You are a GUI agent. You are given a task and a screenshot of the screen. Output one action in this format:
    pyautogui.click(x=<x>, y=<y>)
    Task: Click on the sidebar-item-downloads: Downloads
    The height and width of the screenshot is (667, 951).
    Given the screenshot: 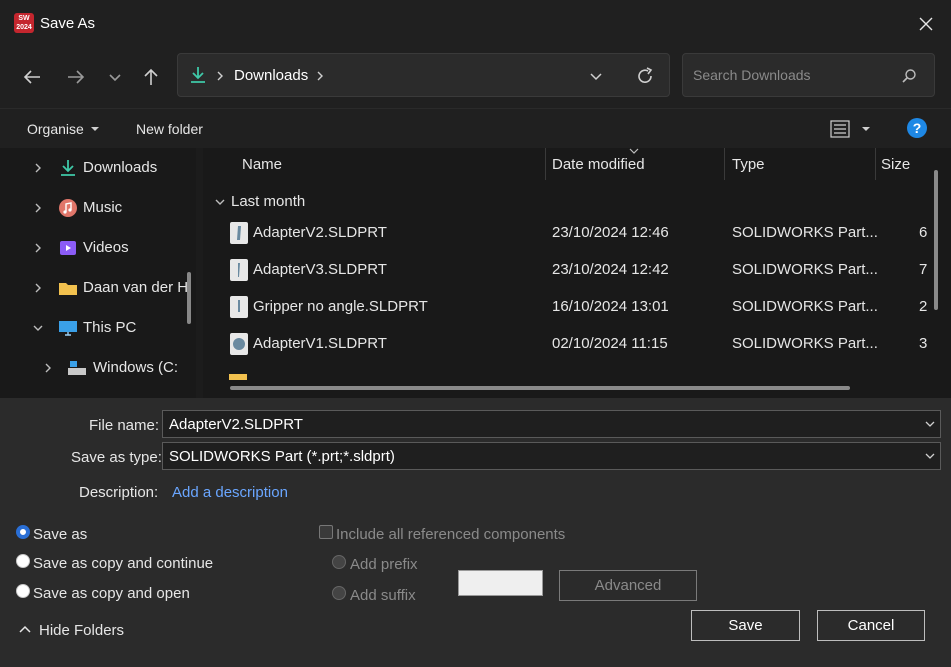 What is the action you would take?
    pyautogui.click(x=98, y=168)
    